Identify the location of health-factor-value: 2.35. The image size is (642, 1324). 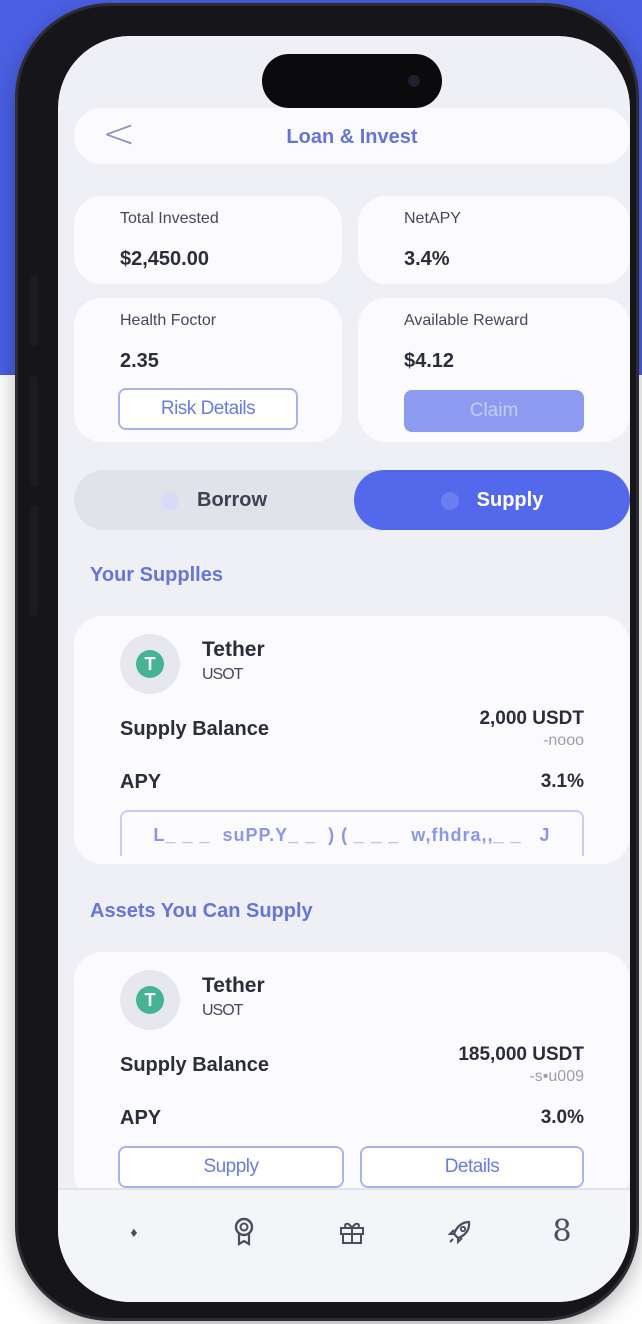
(139, 361).